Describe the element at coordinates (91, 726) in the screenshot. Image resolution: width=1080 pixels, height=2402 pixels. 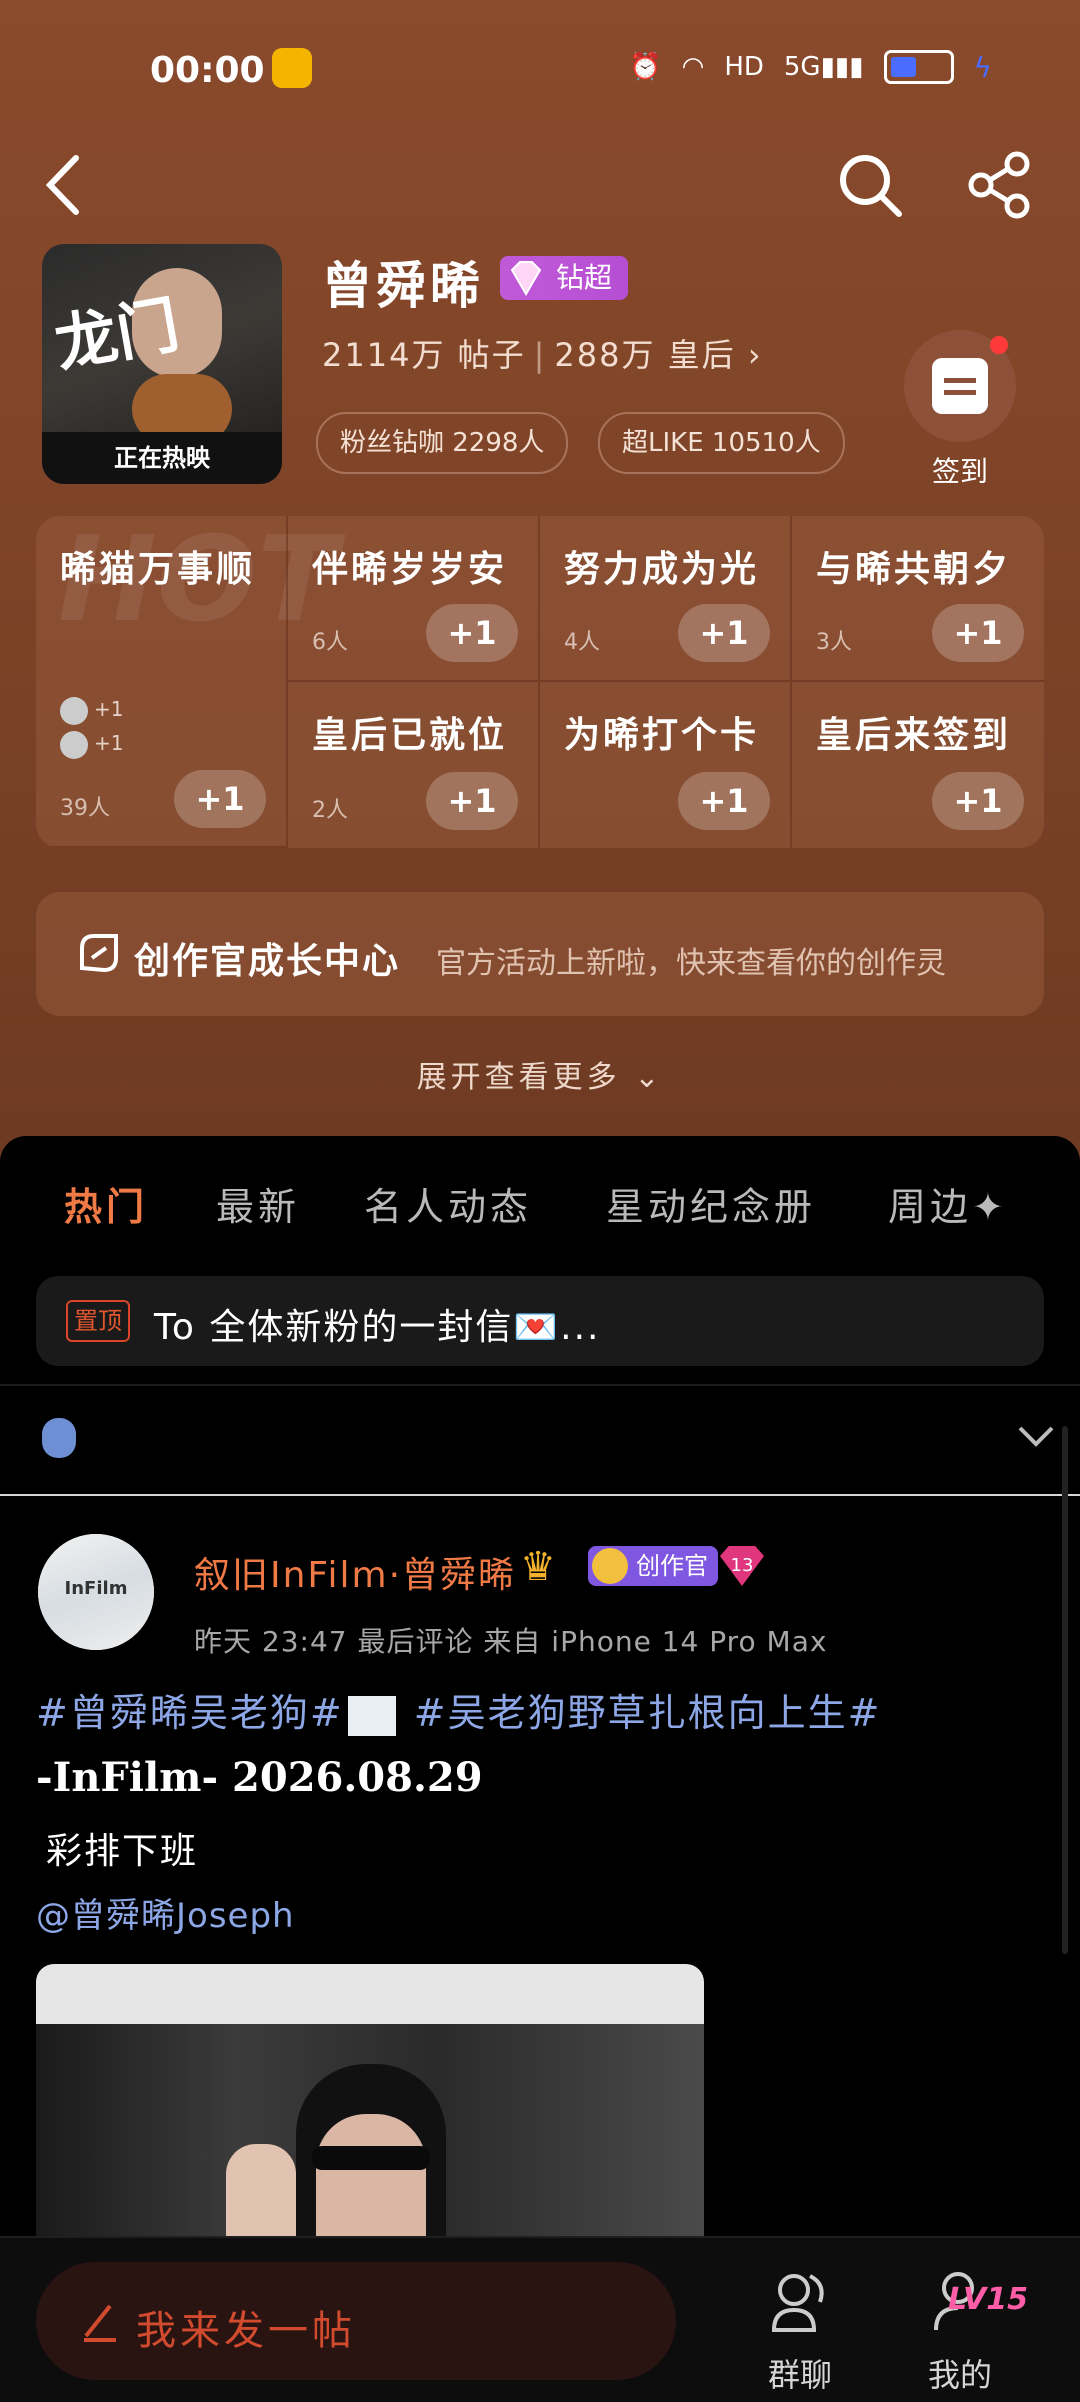
I see `checkin-avatars: +1 +1` at that location.